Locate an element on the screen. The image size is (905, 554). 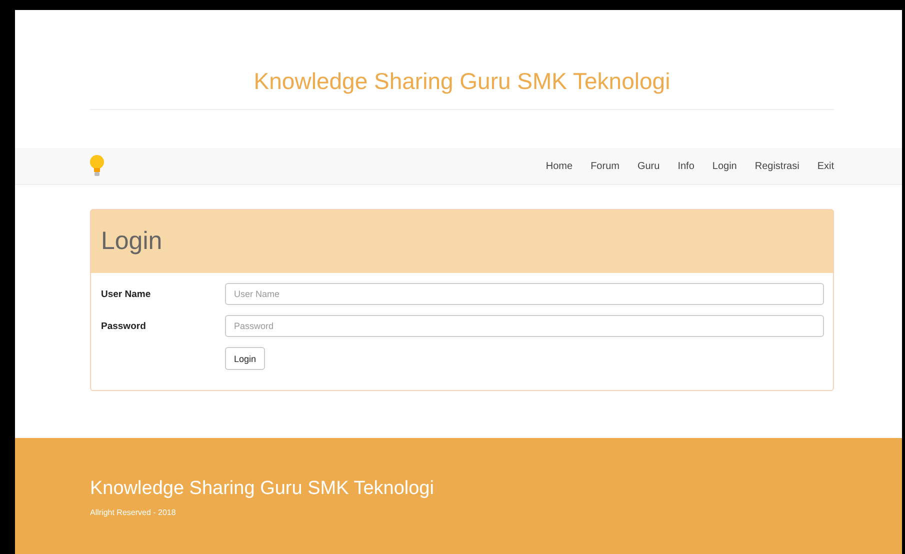
copyright-text: Allright Reserved - 2018 is located at coordinates (133, 512).